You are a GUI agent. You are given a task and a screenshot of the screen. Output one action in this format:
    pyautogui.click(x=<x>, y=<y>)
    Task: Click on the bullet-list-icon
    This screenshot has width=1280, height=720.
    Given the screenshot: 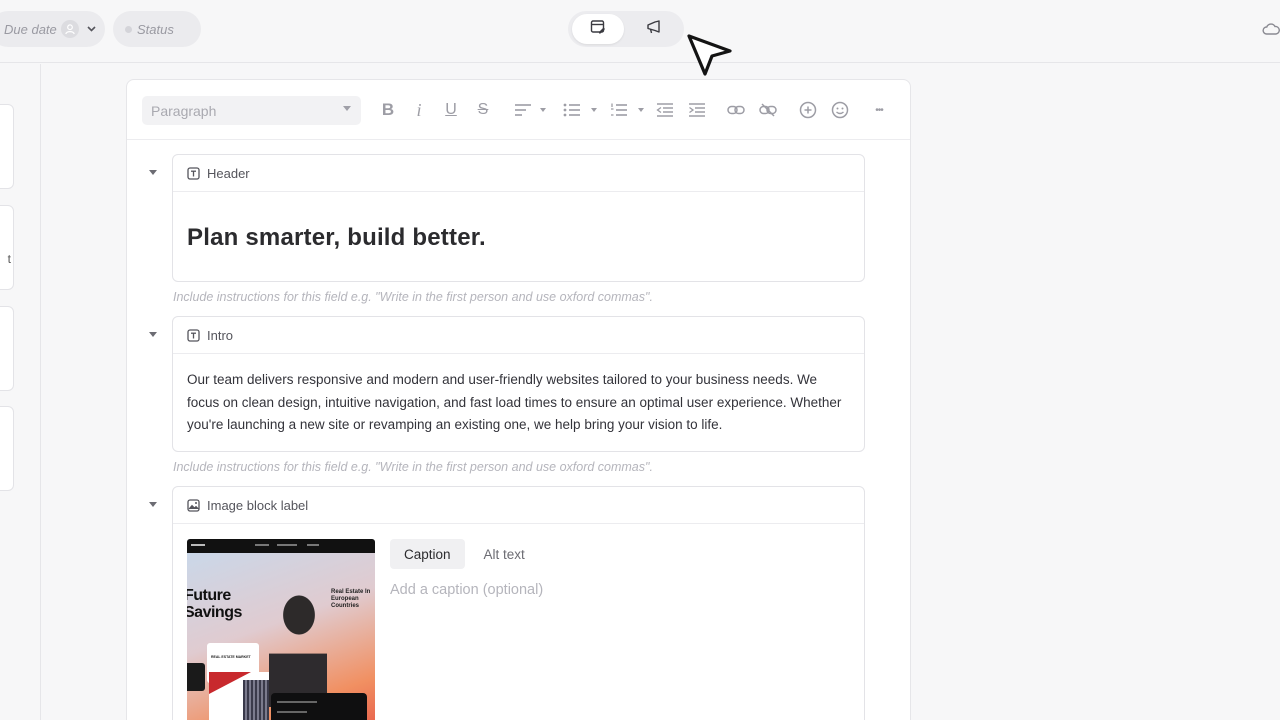 What is the action you would take?
    pyautogui.click(x=572, y=110)
    